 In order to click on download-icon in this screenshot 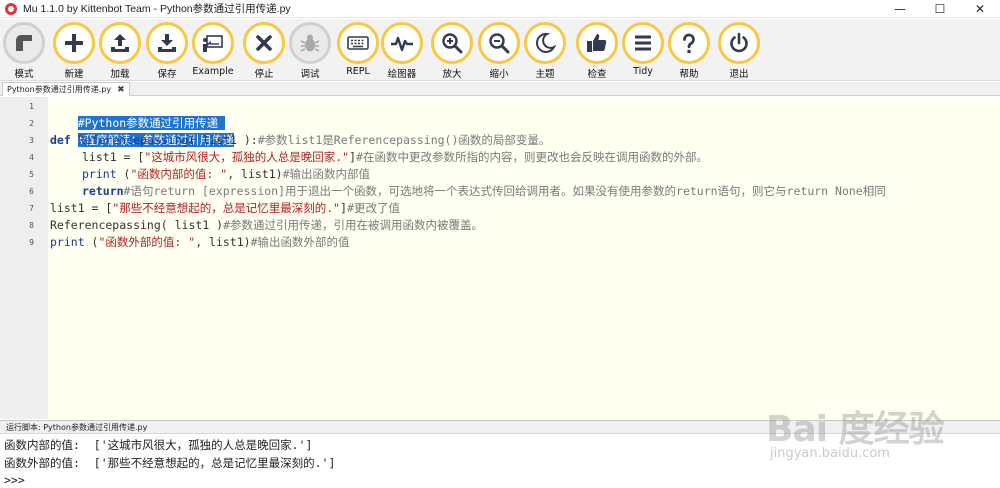, I will do `click(167, 43)`.